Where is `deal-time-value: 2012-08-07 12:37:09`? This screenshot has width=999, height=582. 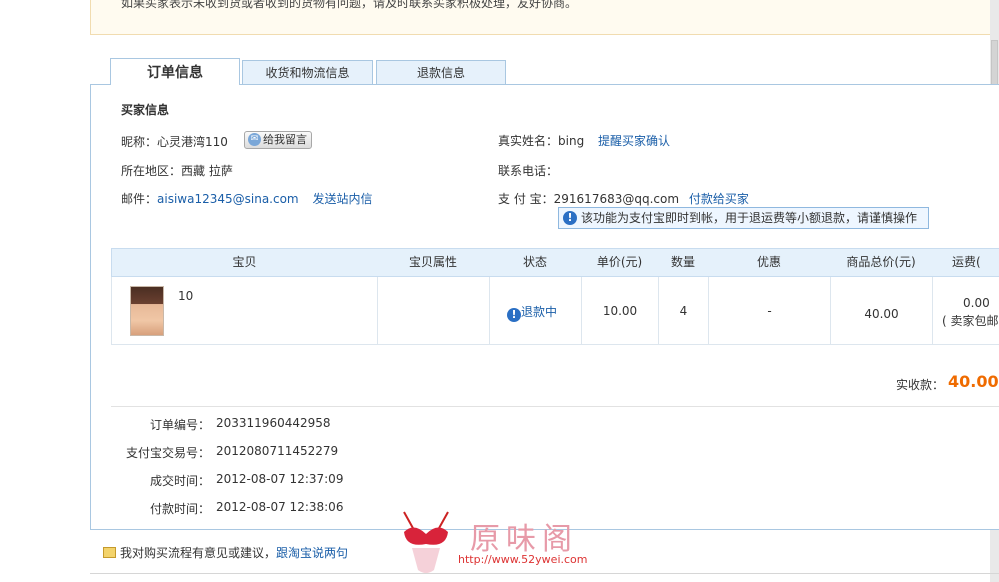 deal-time-value: 2012-08-07 12:37:09 is located at coordinates (280, 479).